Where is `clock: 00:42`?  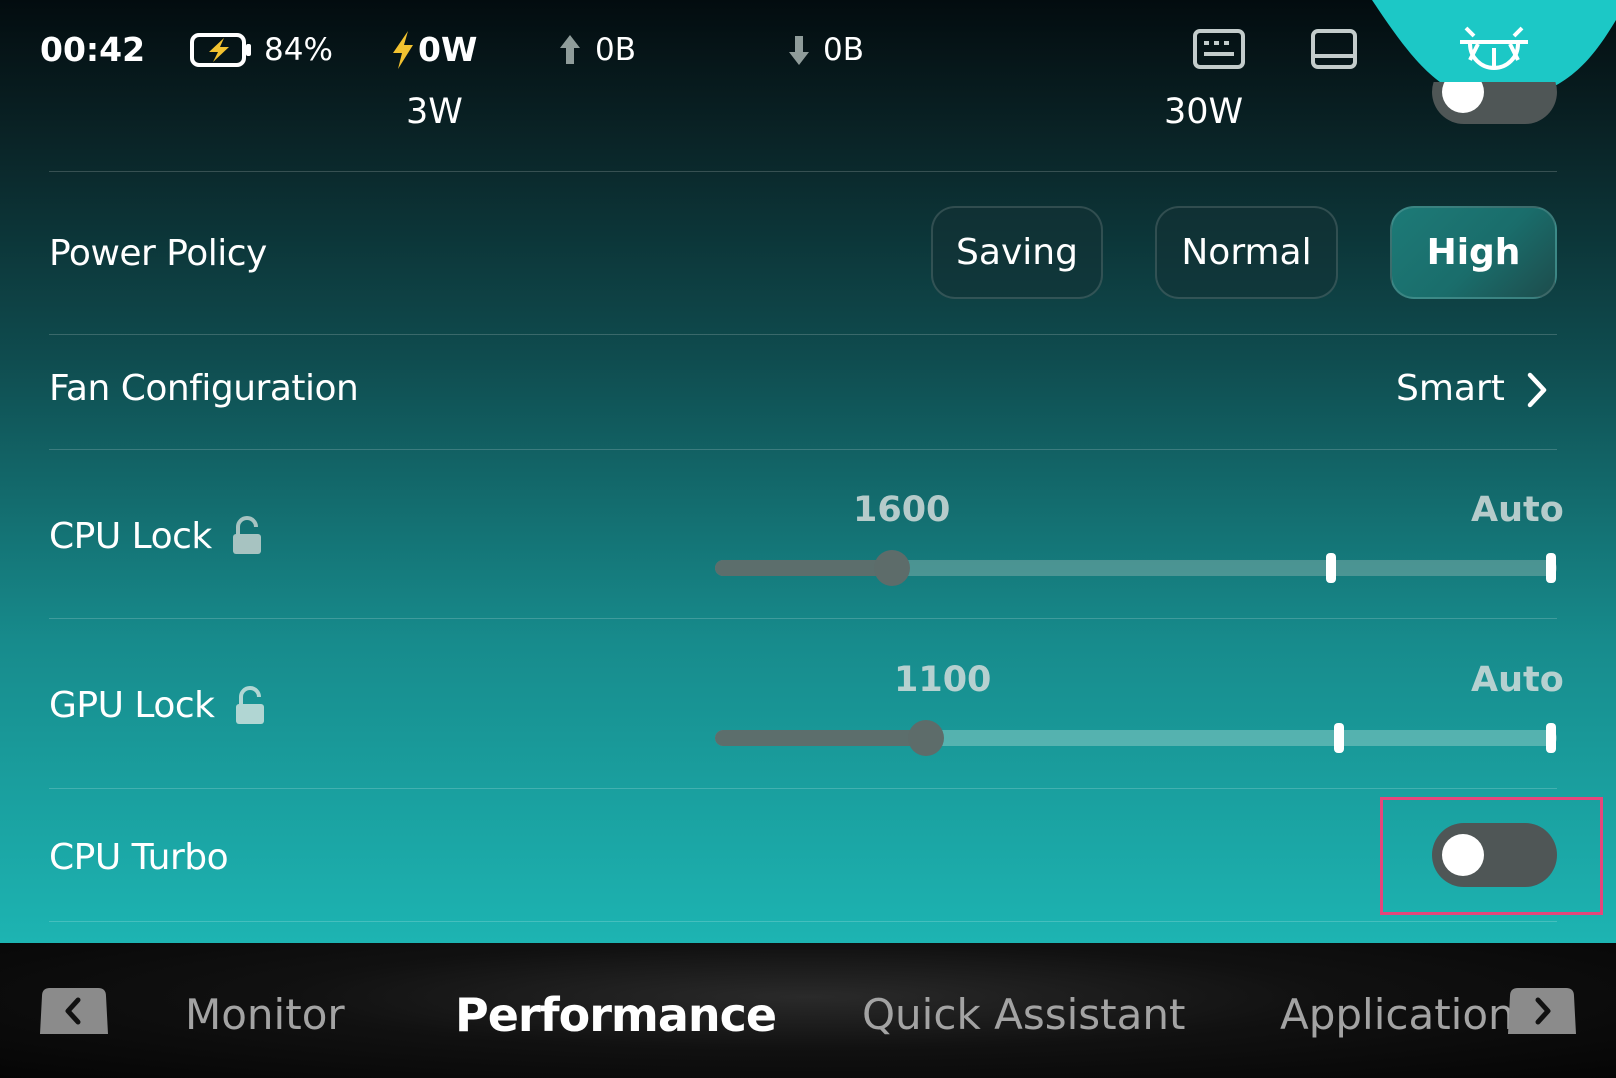 clock: 00:42 is located at coordinates (93, 49).